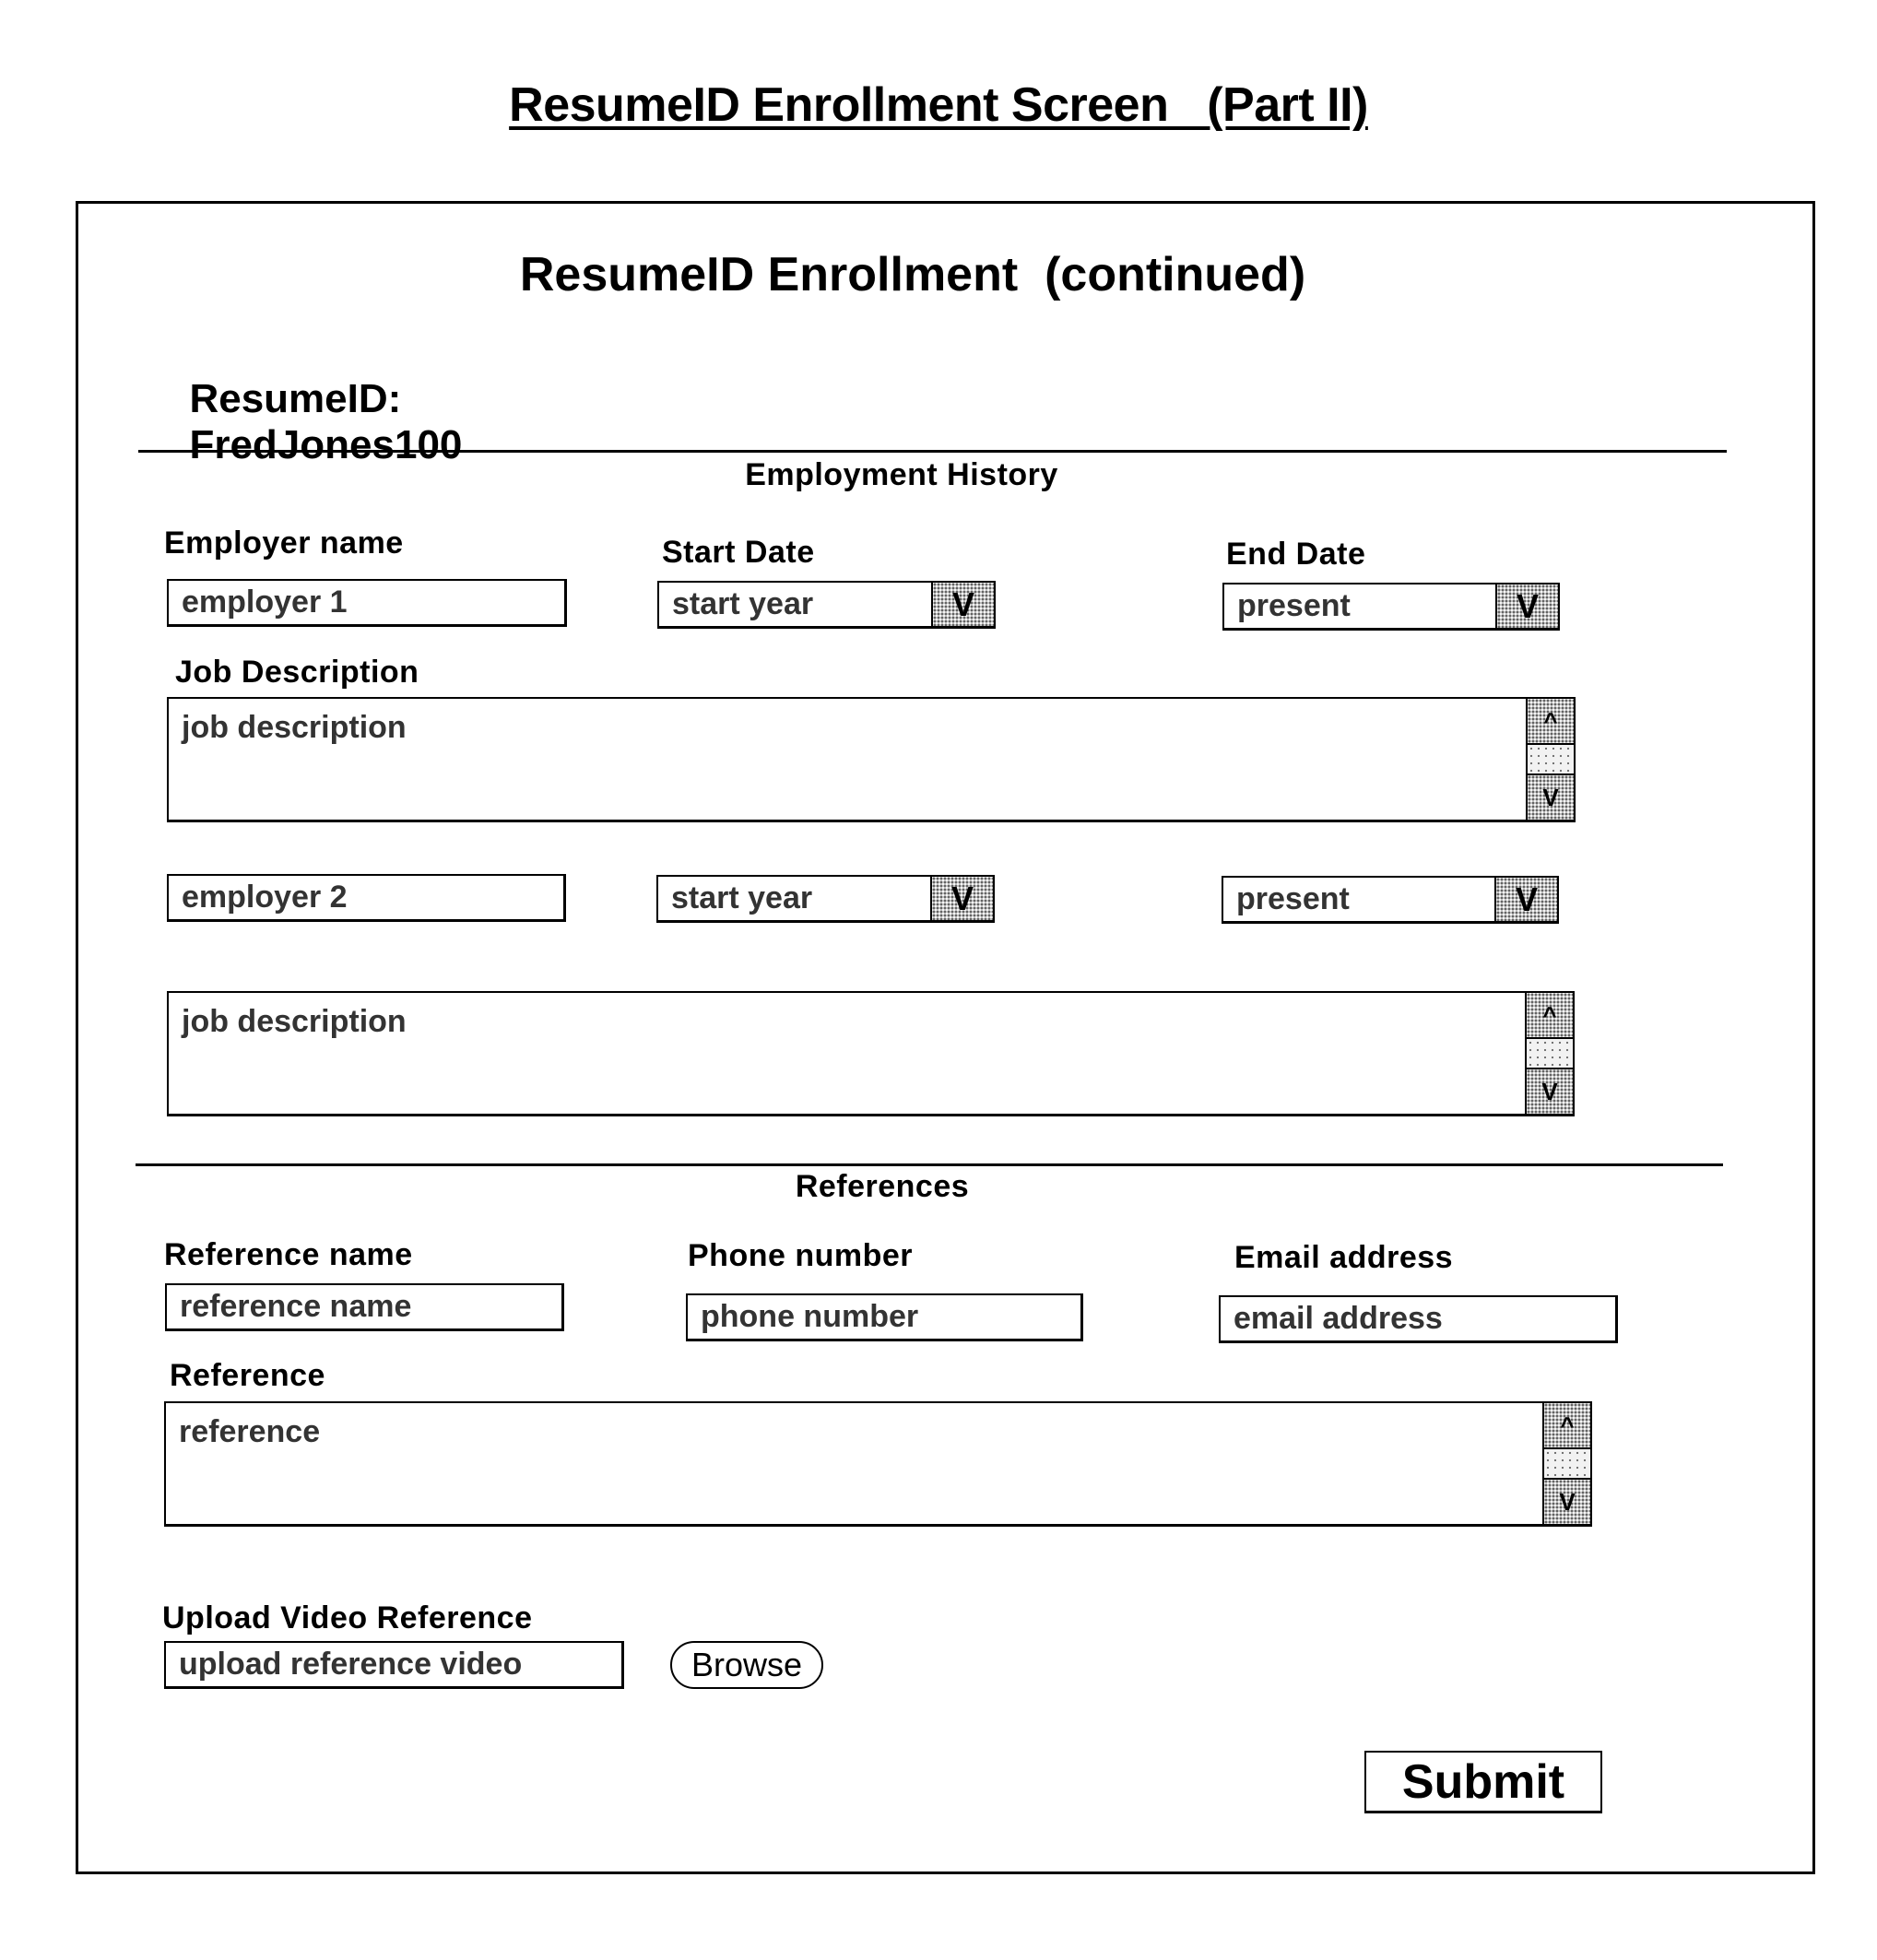 Image resolution: width=1877 pixels, height=1960 pixels. Describe the element at coordinates (1293, 898) in the screenshot. I see `employer-2-end-date-value: present` at that location.